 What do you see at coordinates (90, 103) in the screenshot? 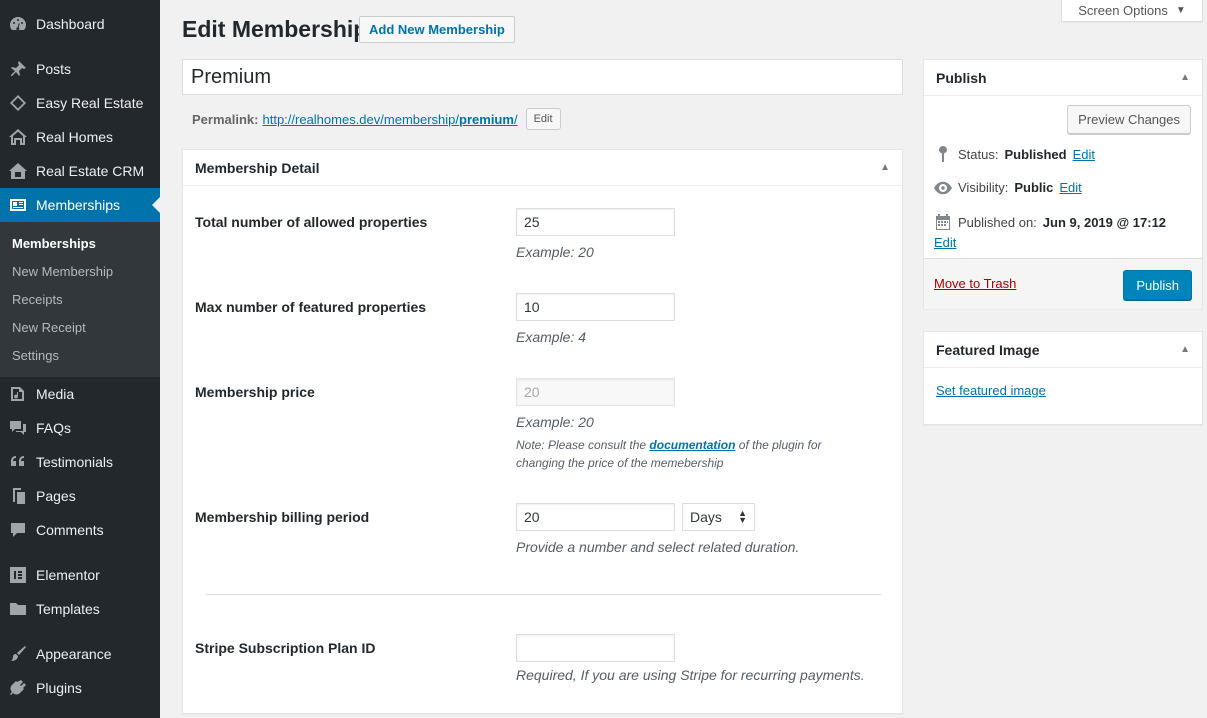
I see `menu-label: Easy Real Estate` at bounding box center [90, 103].